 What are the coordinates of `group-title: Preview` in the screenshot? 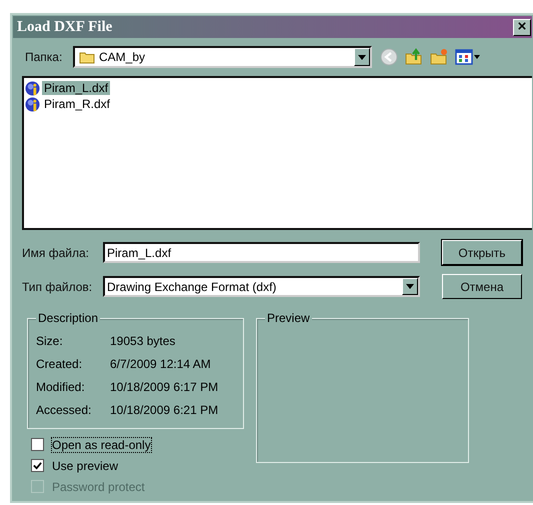 It's located at (288, 318).